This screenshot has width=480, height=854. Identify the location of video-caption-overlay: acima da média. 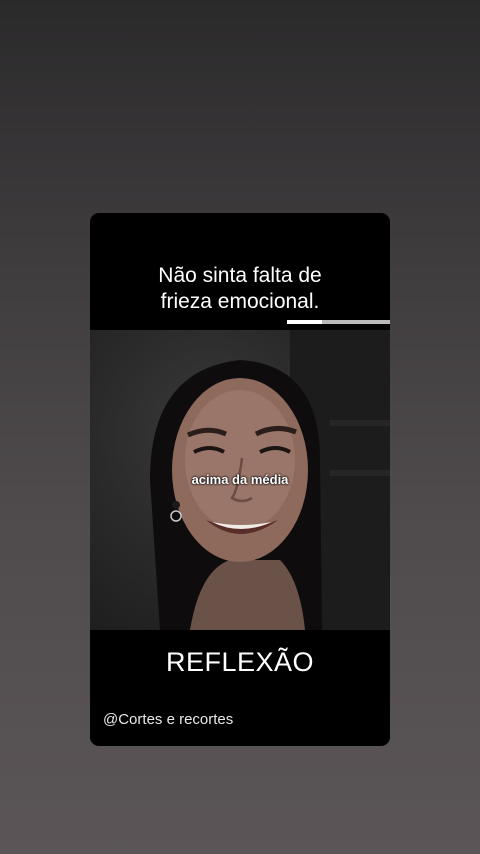
(240, 479).